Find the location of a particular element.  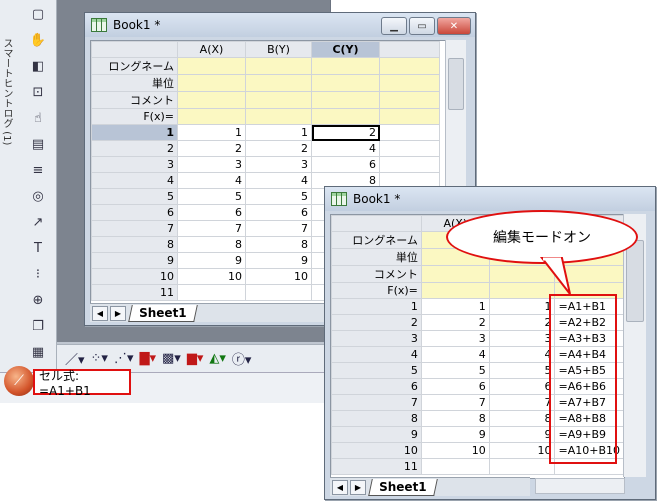

text-tool-icon: T is located at coordinates (38, 248).